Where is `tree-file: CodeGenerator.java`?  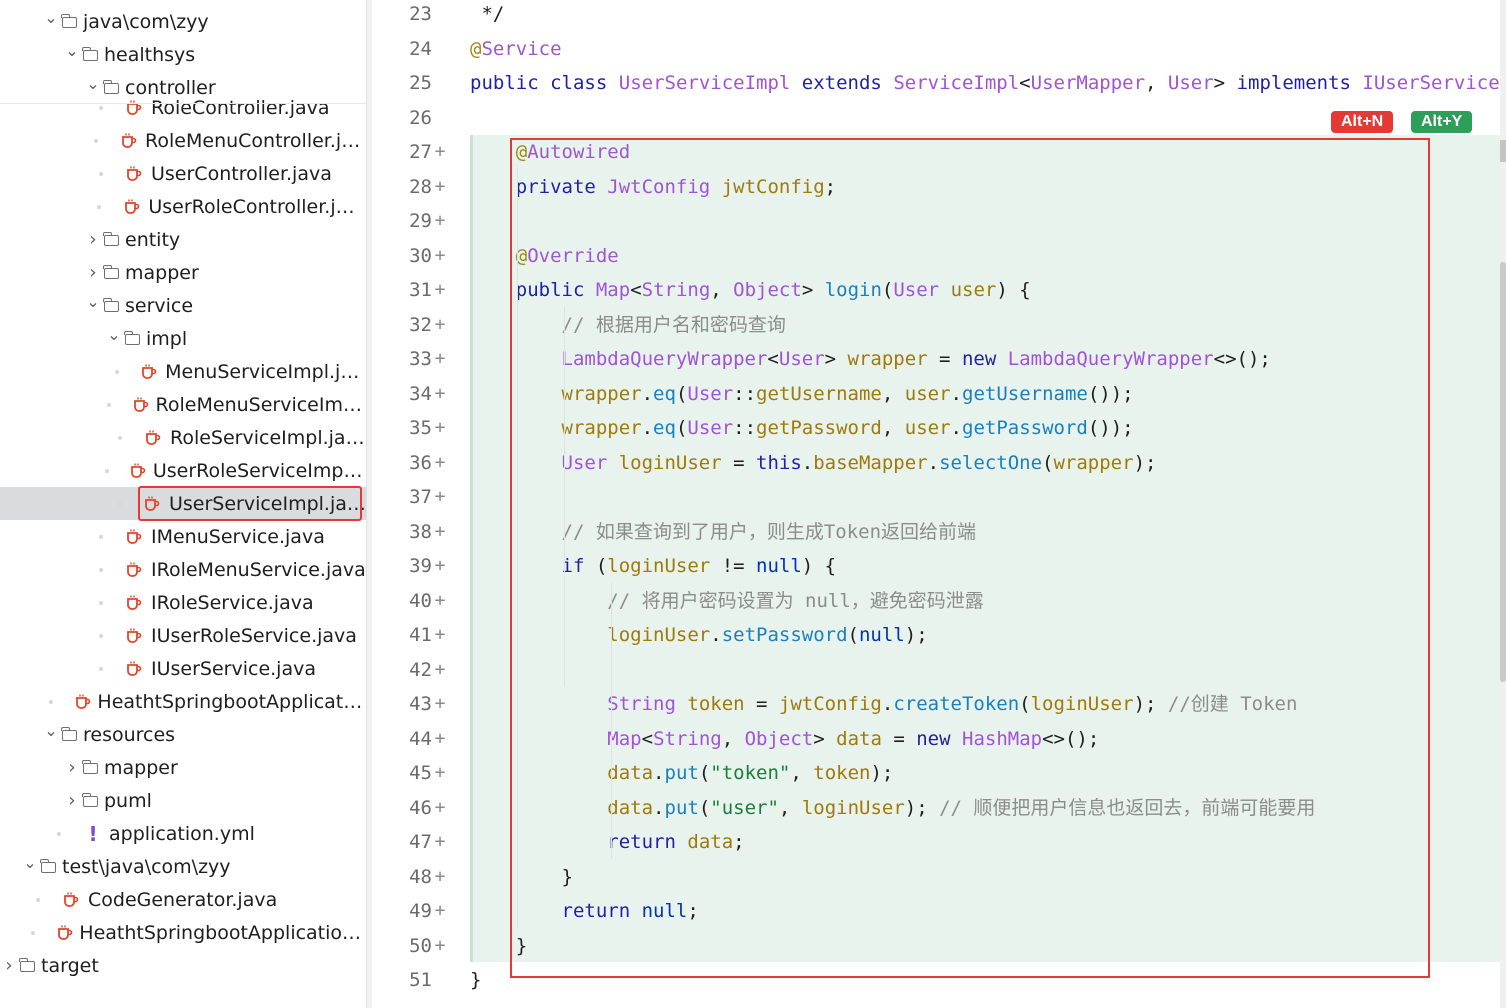 tree-file: CodeGenerator.java is located at coordinates (183, 899).